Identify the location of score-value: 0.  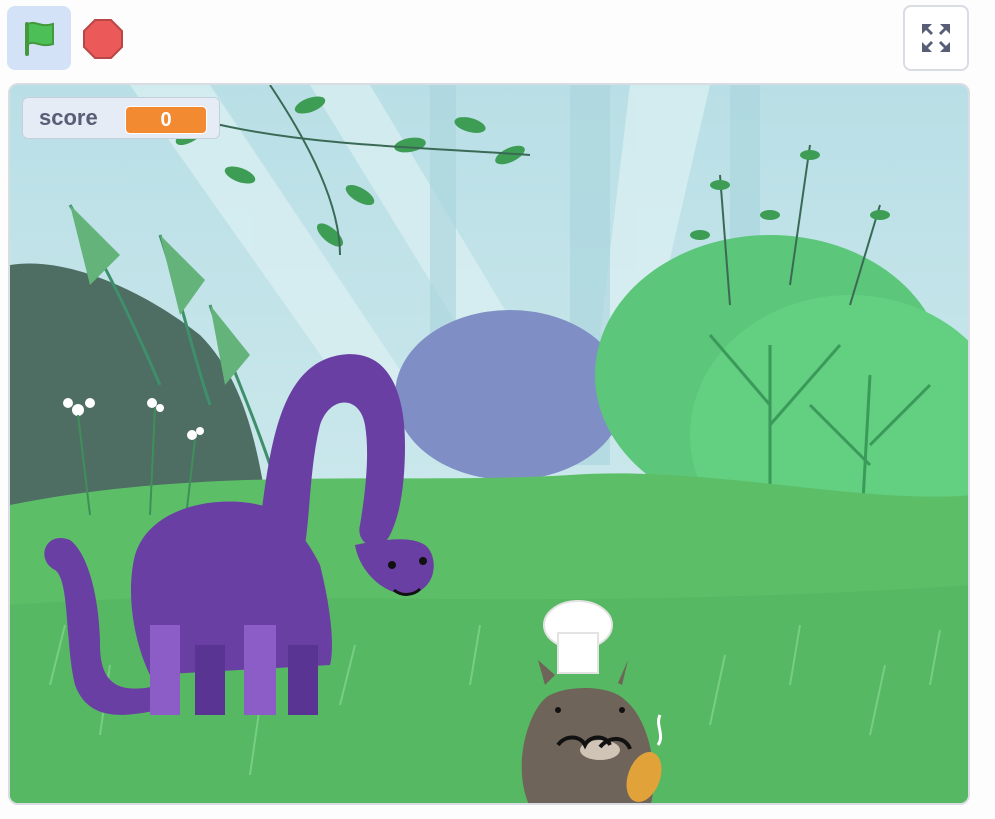
(166, 120).